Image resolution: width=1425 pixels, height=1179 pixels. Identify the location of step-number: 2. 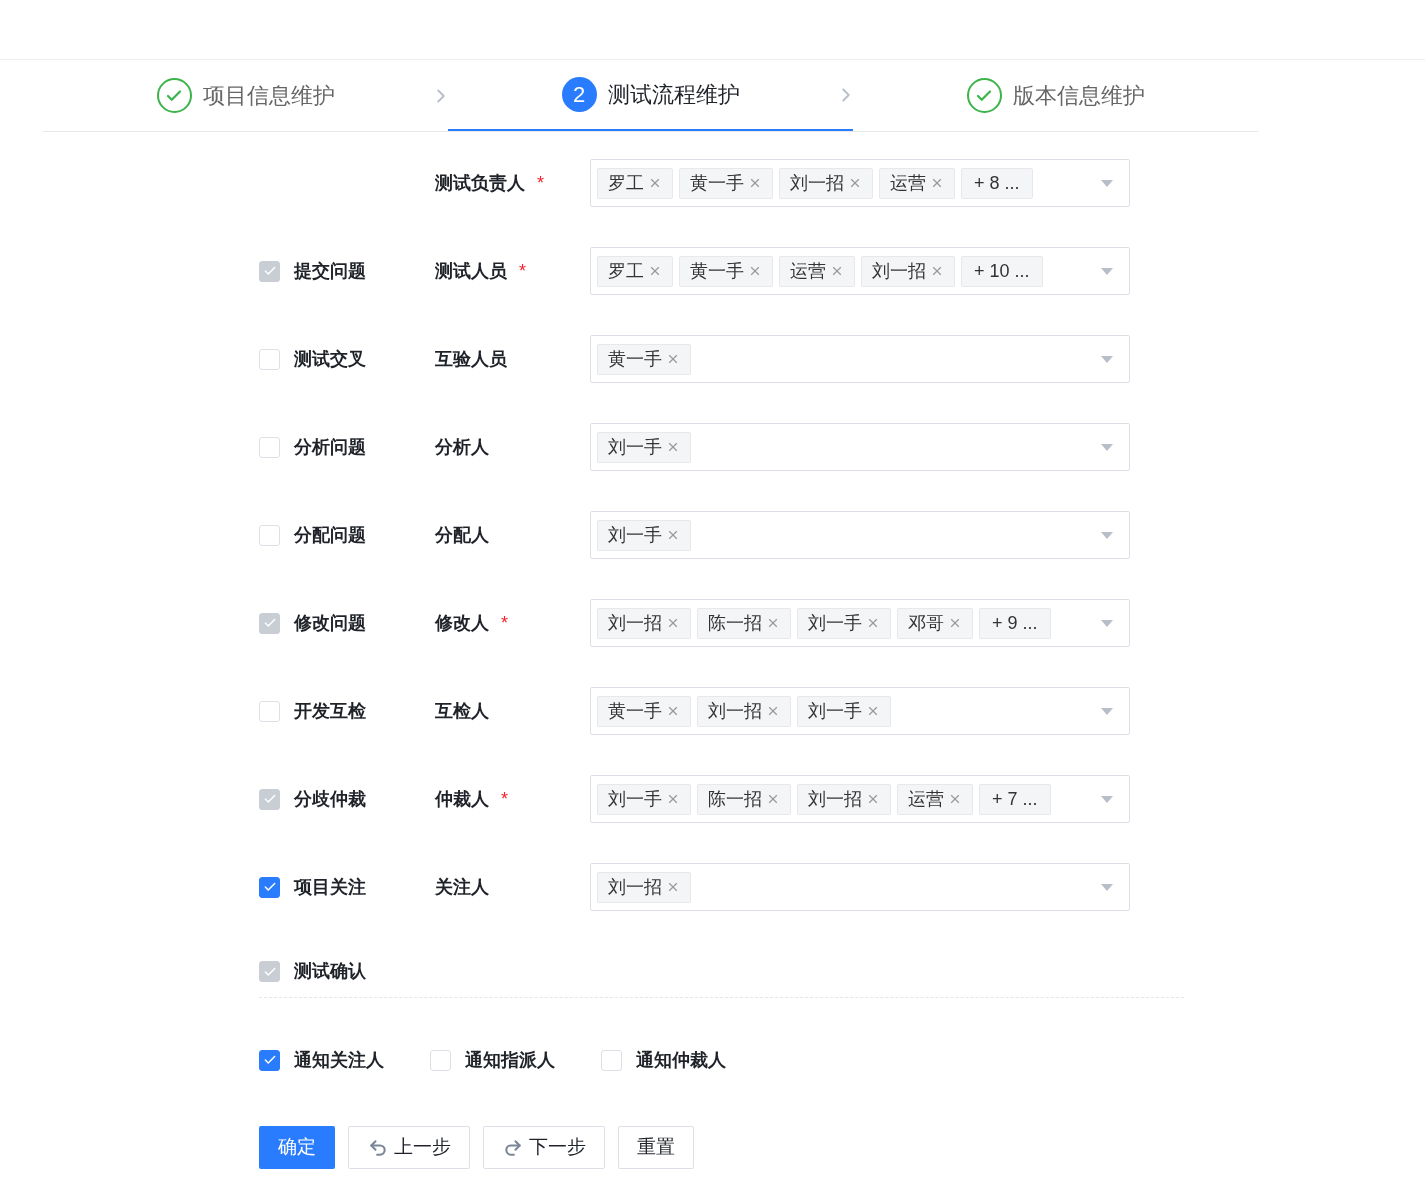
(579, 94).